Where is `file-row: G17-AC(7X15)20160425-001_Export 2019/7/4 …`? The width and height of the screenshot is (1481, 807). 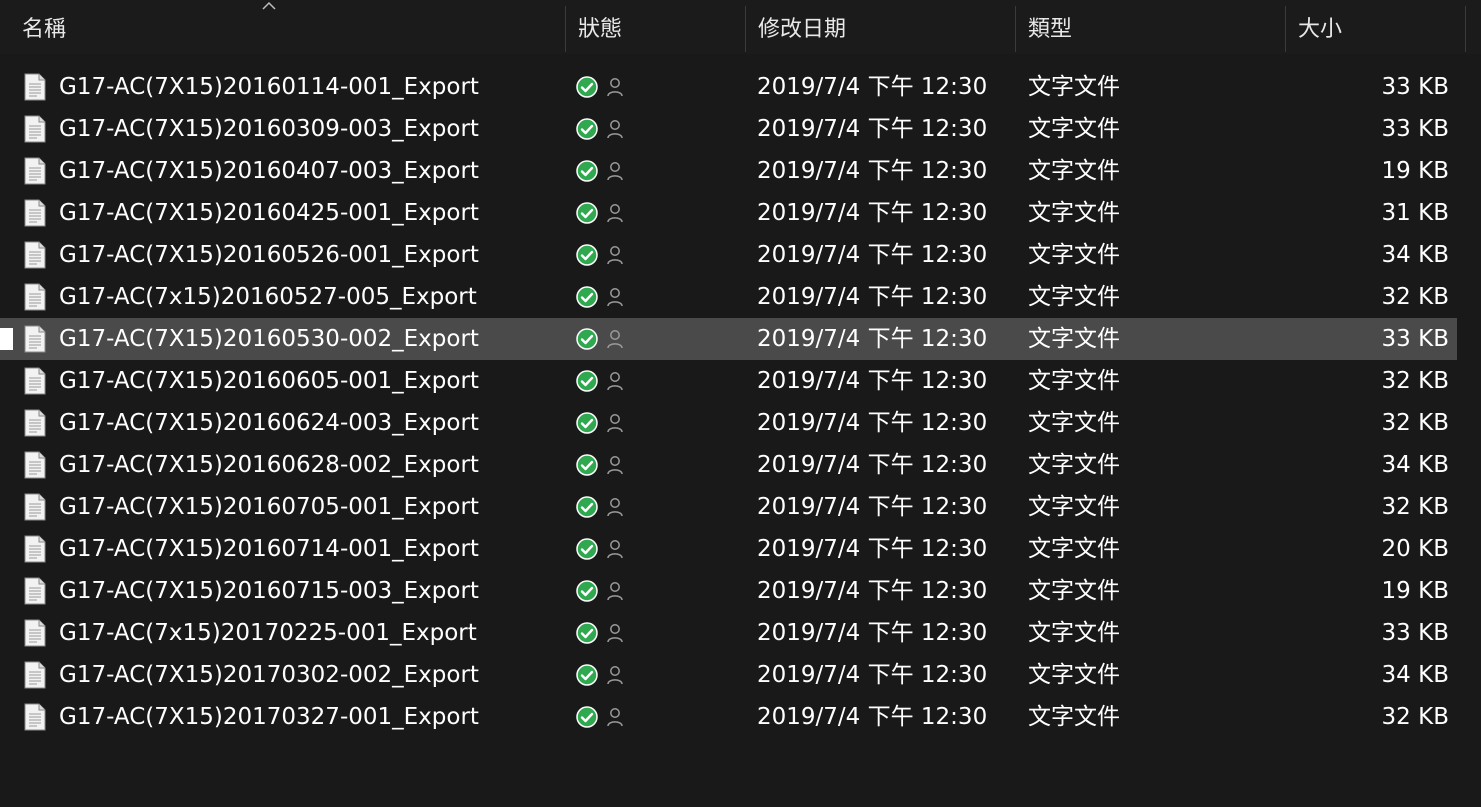 file-row: G17-AC(7X15)20160425-001_Export 2019/7/4 … is located at coordinates (728, 213).